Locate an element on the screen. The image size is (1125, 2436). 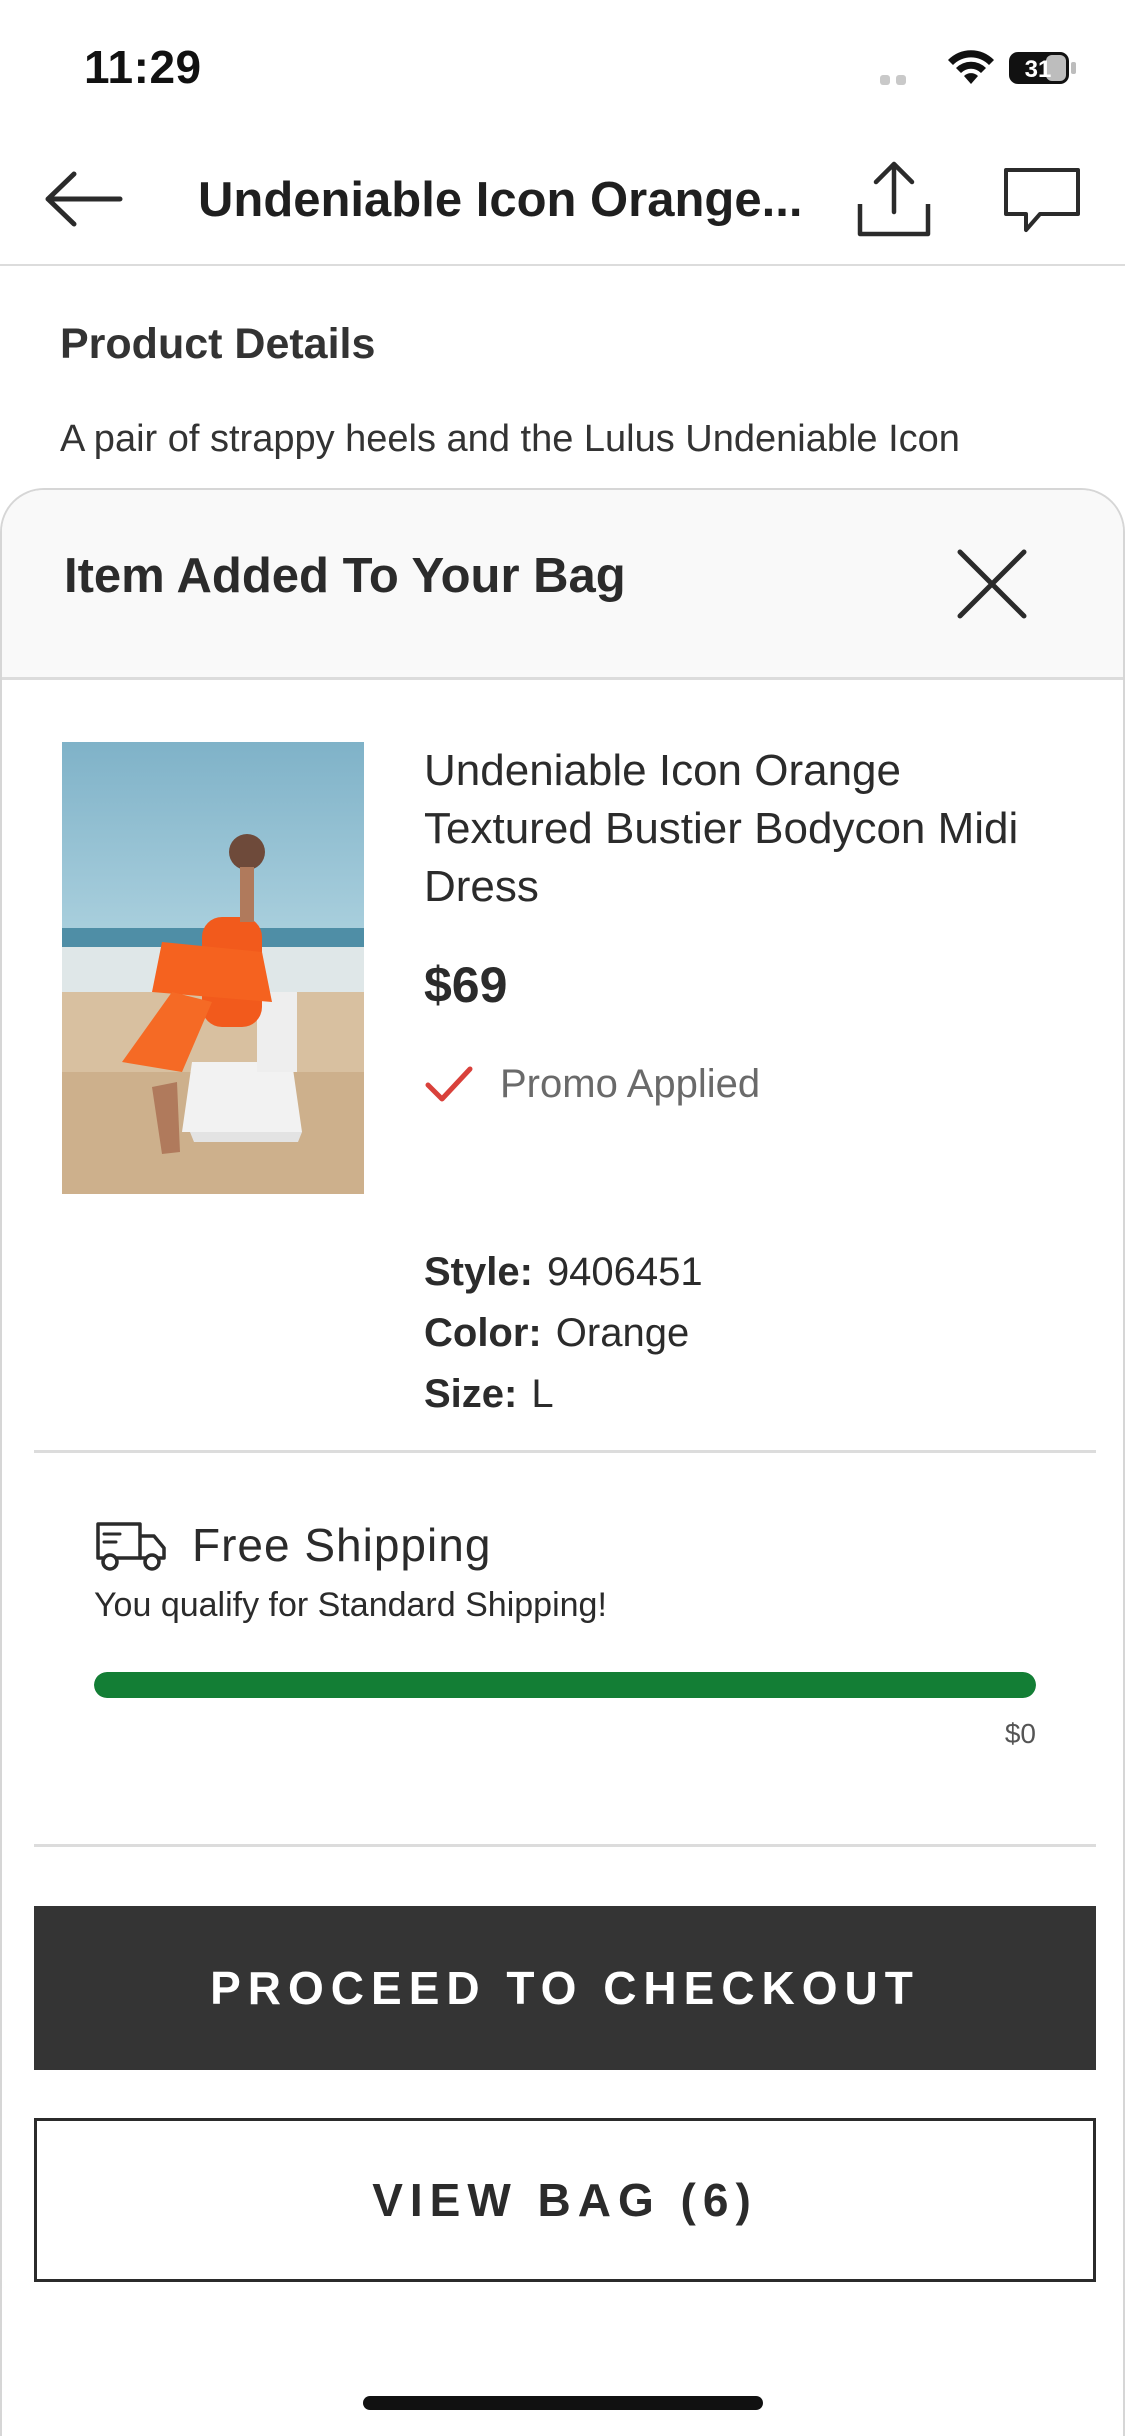
view-bag-button: VIEW BAG (6) is located at coordinates (565, 2200).